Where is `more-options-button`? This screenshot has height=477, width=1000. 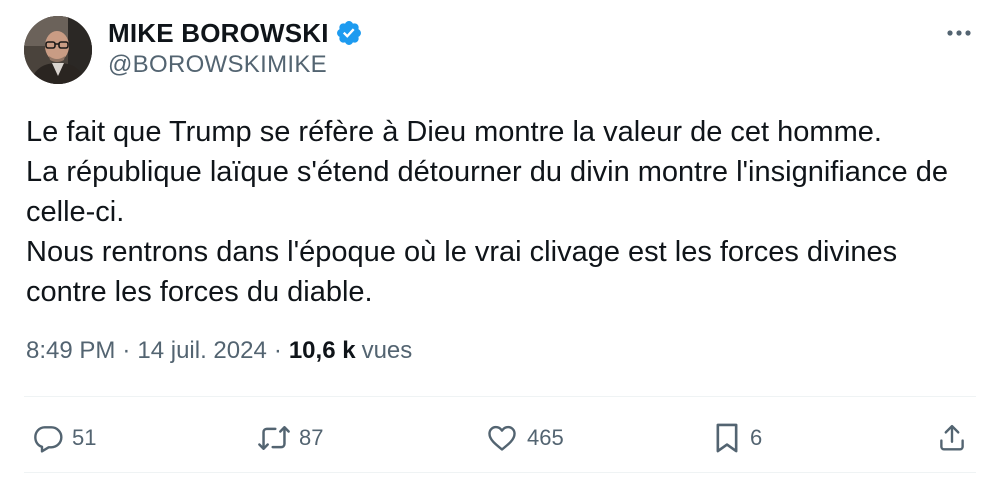 more-options-button is located at coordinates (959, 33).